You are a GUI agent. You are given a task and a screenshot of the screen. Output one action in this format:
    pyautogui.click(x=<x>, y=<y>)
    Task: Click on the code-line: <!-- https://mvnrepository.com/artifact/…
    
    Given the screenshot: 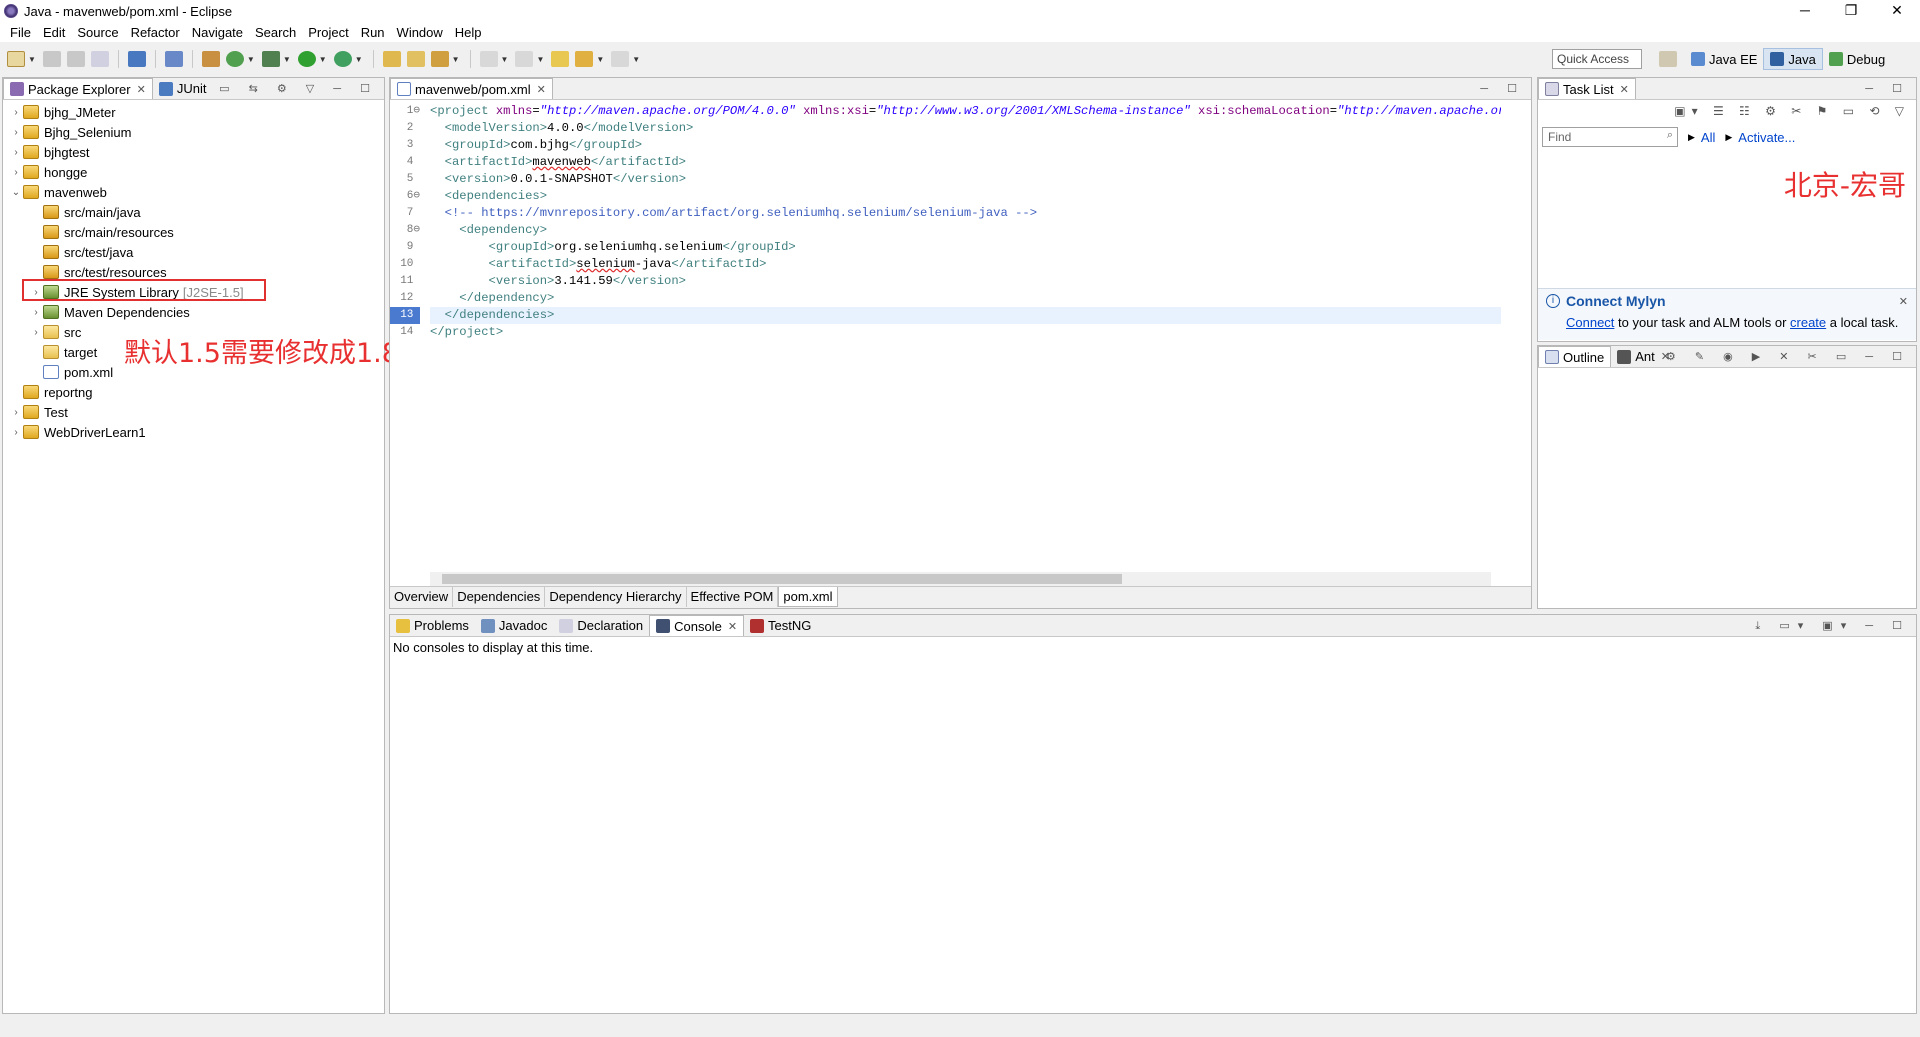 What is the action you would take?
    pyautogui.click(x=965, y=213)
    